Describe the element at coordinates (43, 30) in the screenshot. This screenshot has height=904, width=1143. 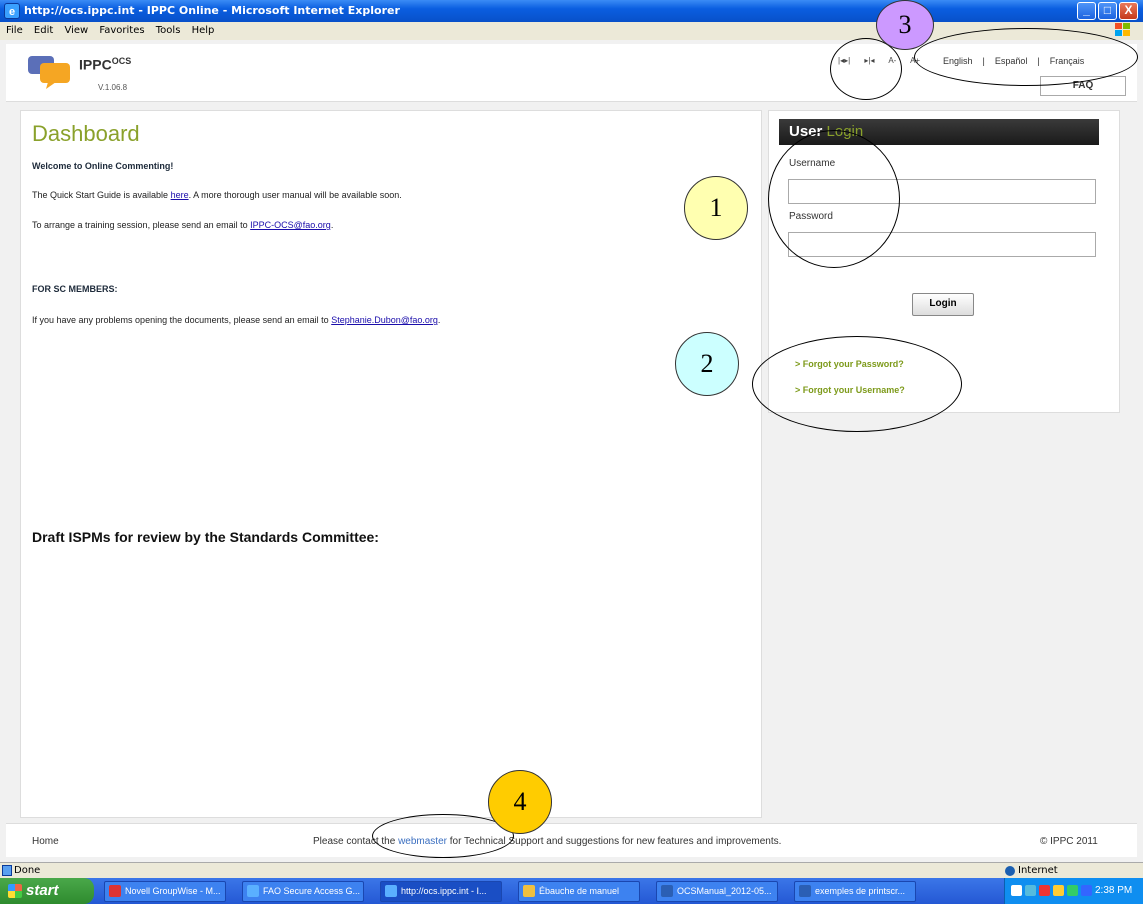
I see `menu-edit: Edit` at that location.